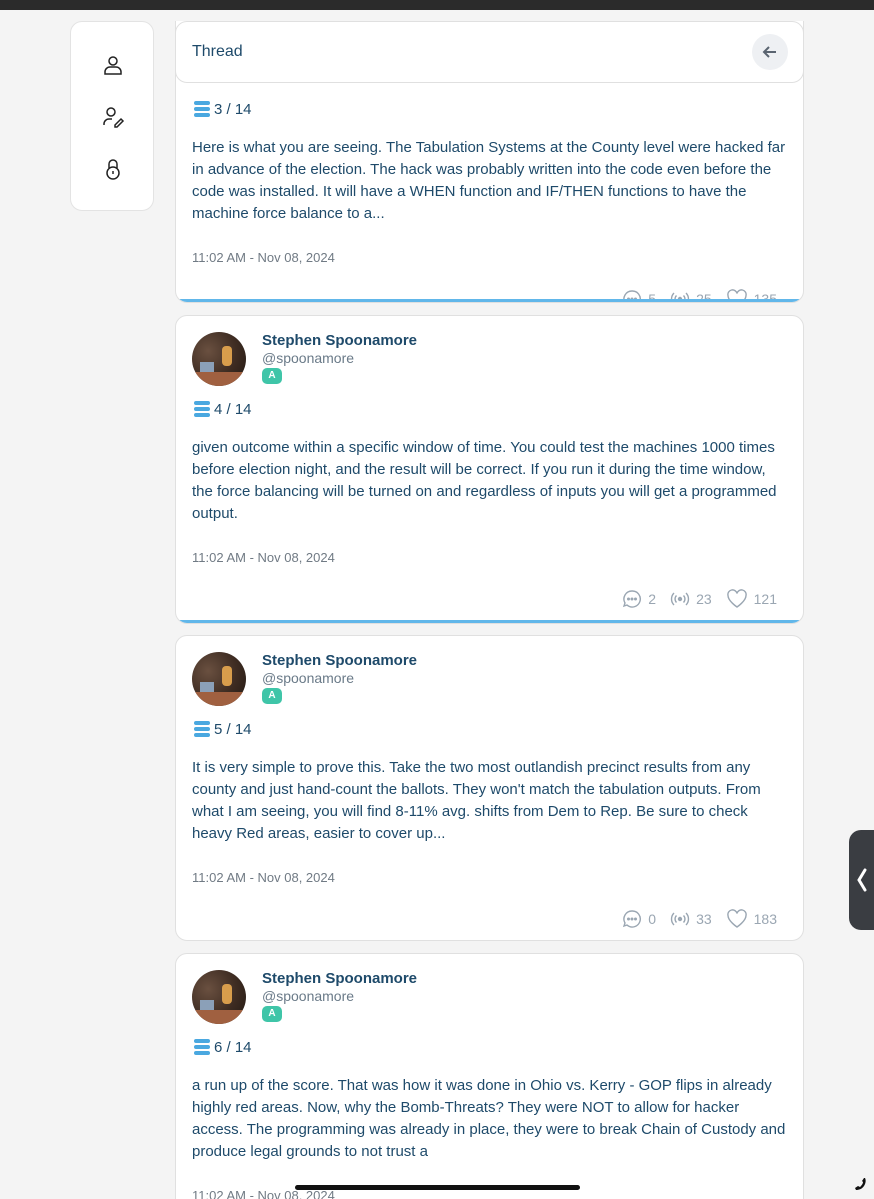 This screenshot has height=1199, width=874. What do you see at coordinates (765, 919) in the screenshot?
I see `like-count: 183` at bounding box center [765, 919].